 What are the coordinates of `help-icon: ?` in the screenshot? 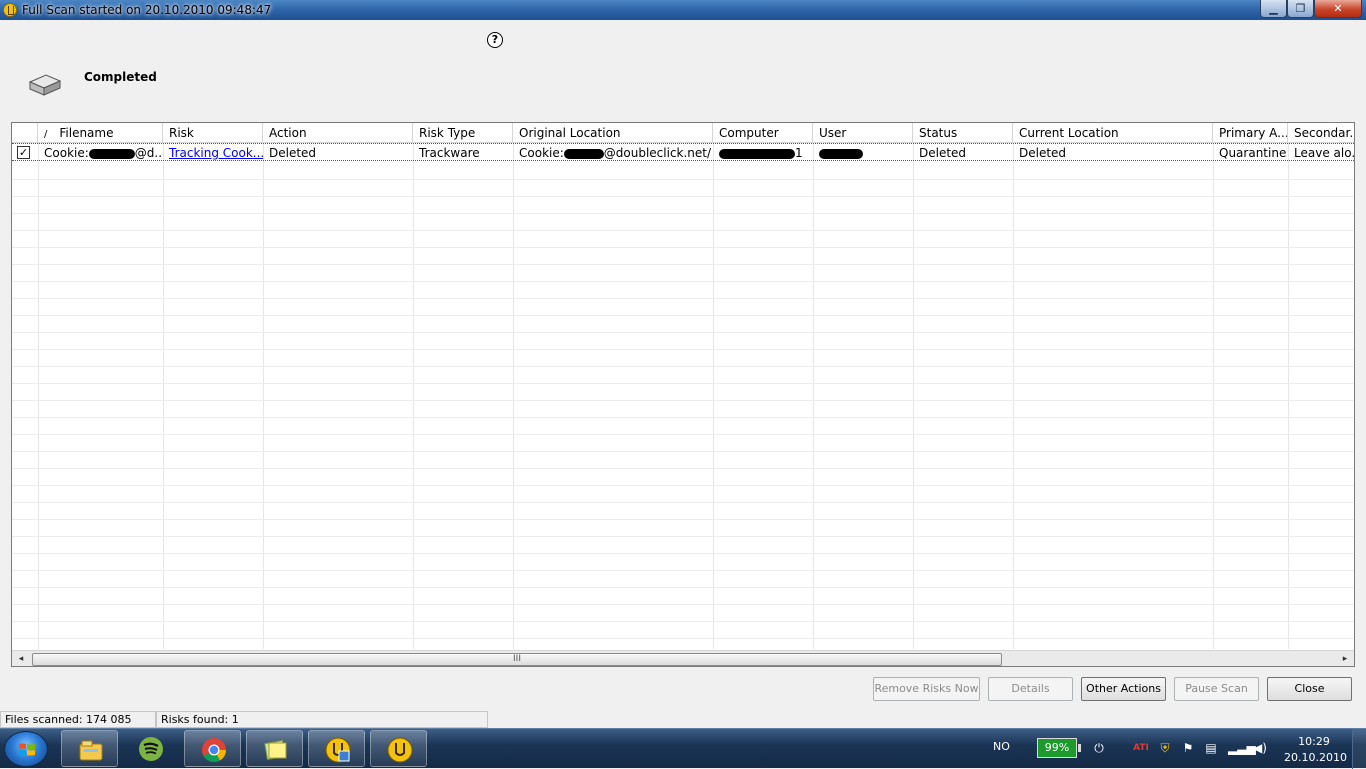 It's located at (495, 40).